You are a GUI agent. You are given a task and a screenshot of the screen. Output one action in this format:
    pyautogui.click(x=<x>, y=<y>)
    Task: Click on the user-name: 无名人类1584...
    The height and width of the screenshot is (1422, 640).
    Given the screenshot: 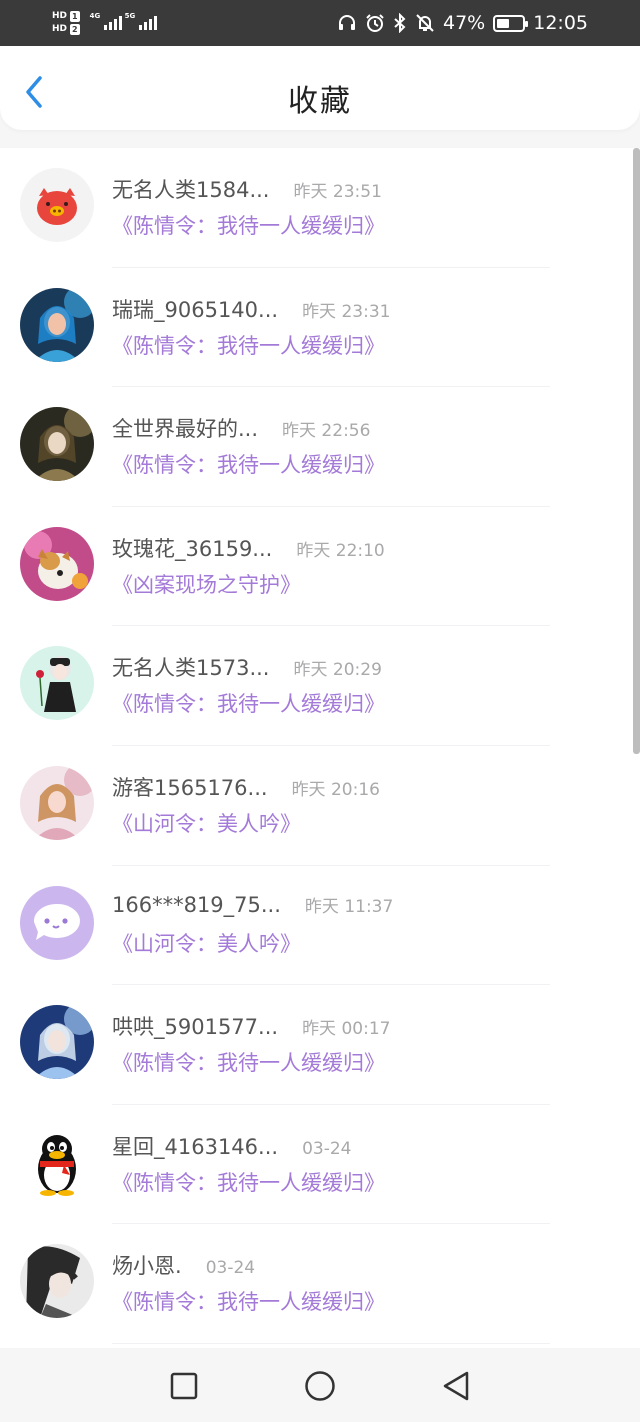 What is the action you would take?
    pyautogui.click(x=191, y=190)
    